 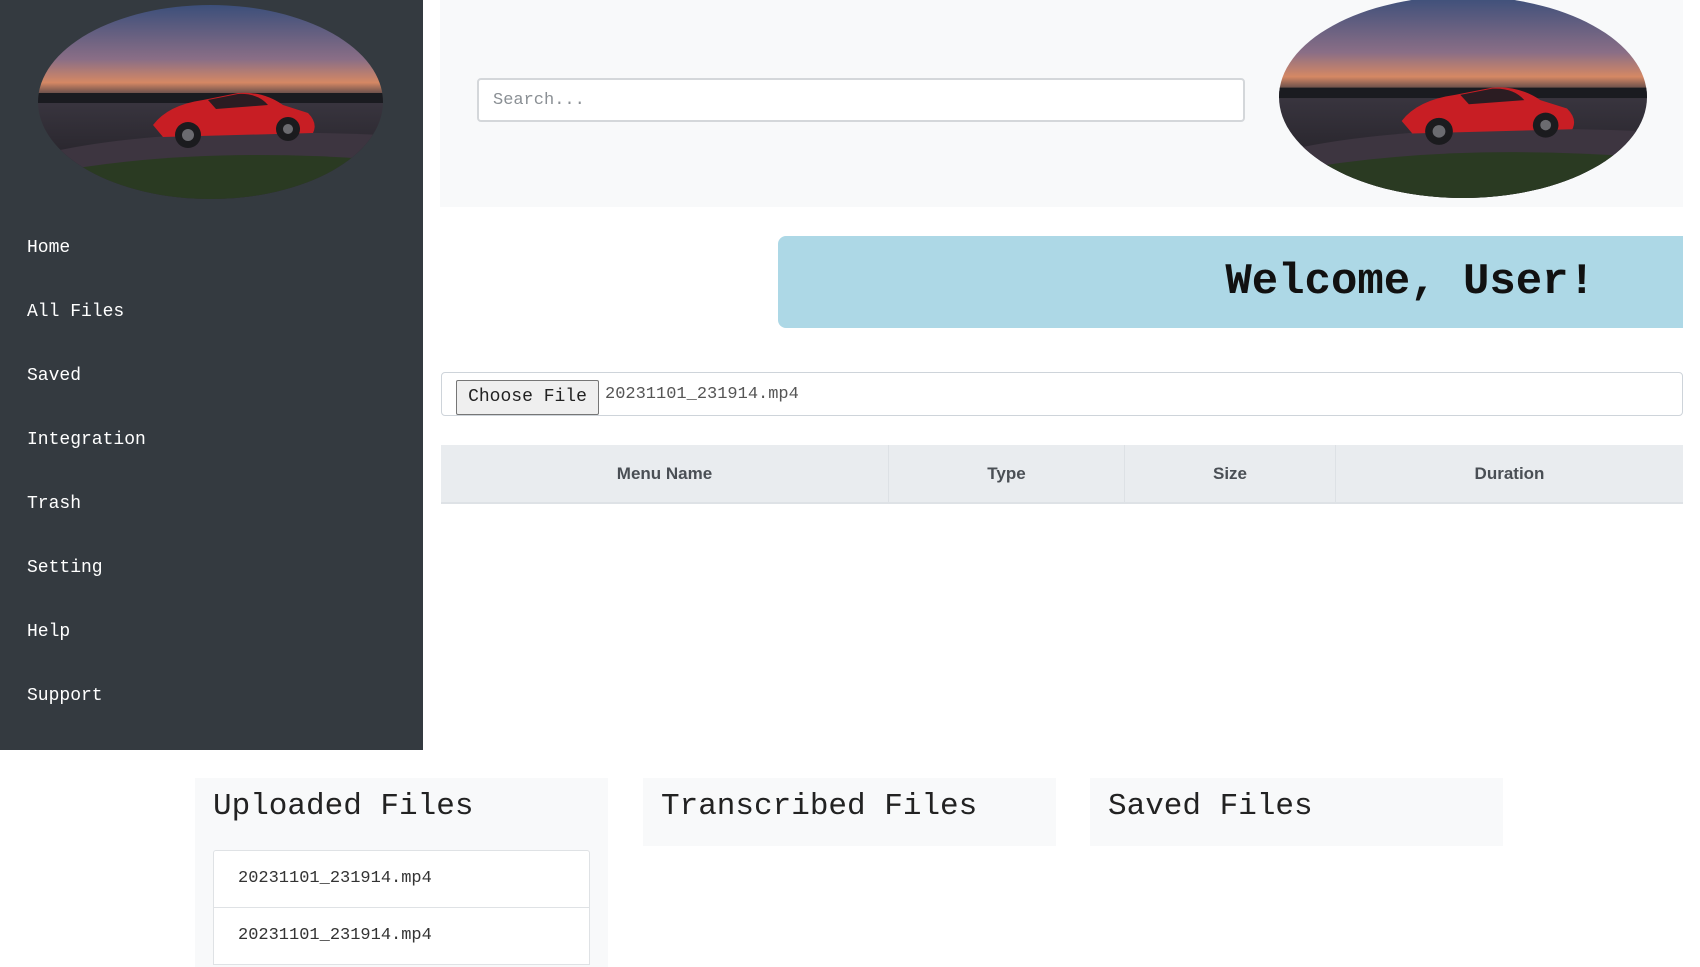 I want to click on saved-files-panel: Saved Files, so click(x=1296, y=812).